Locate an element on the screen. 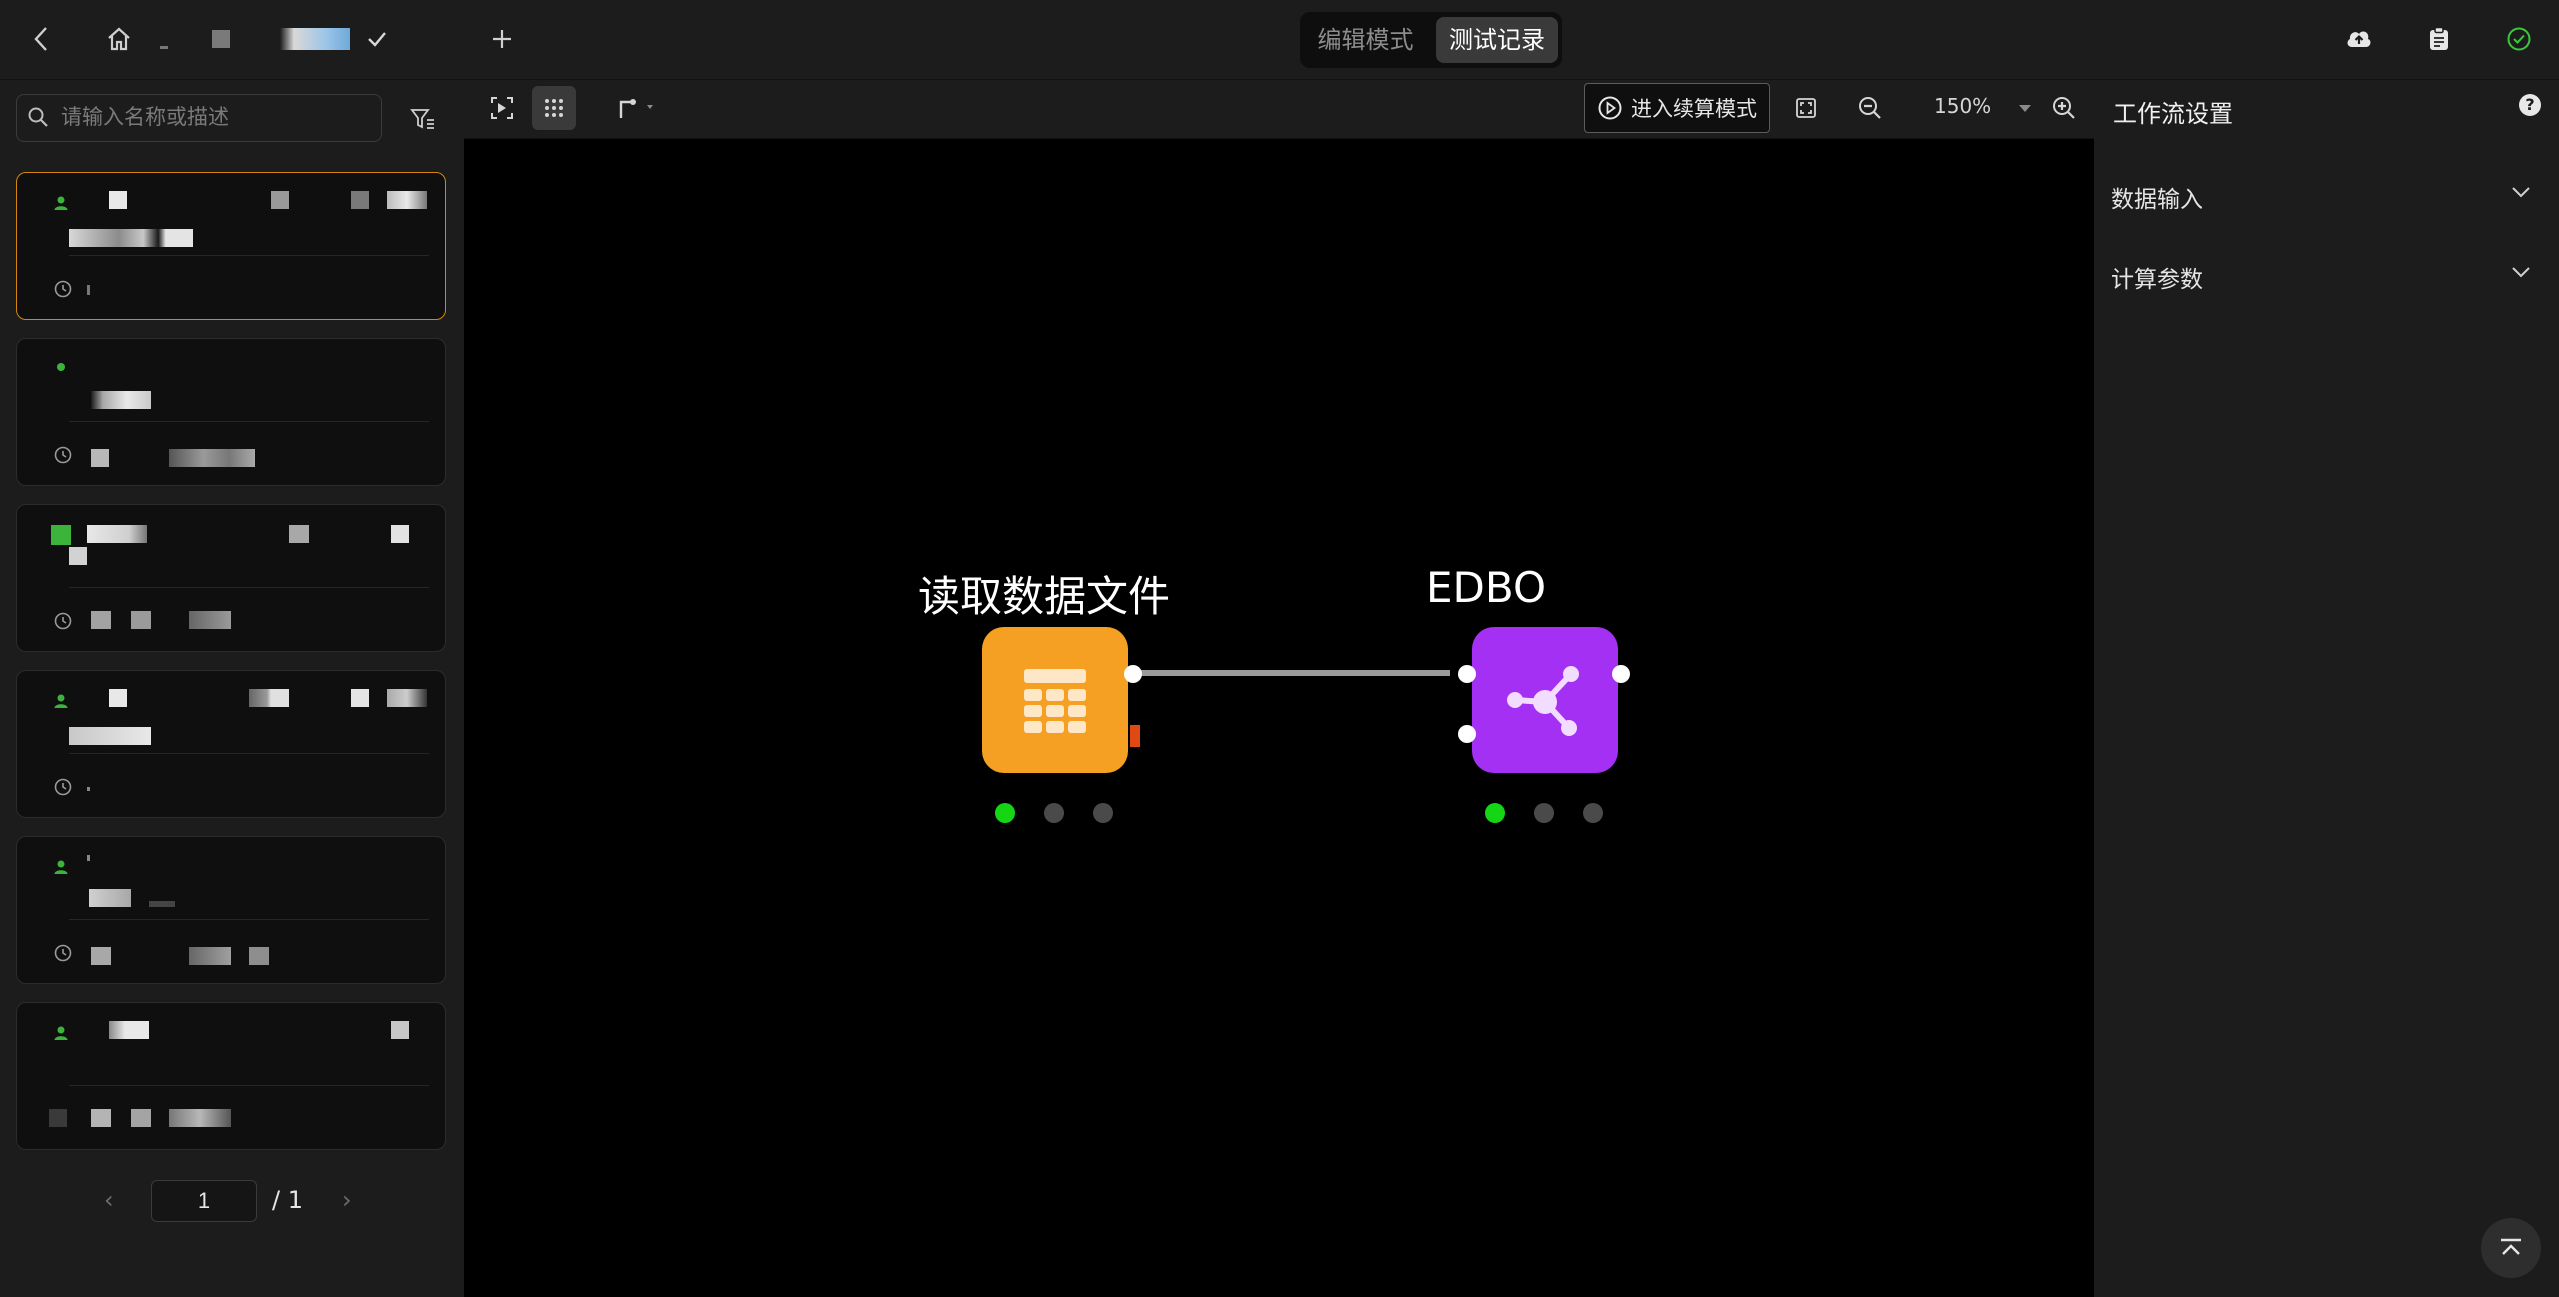  next-page-icon: › is located at coordinates (347, 1200).